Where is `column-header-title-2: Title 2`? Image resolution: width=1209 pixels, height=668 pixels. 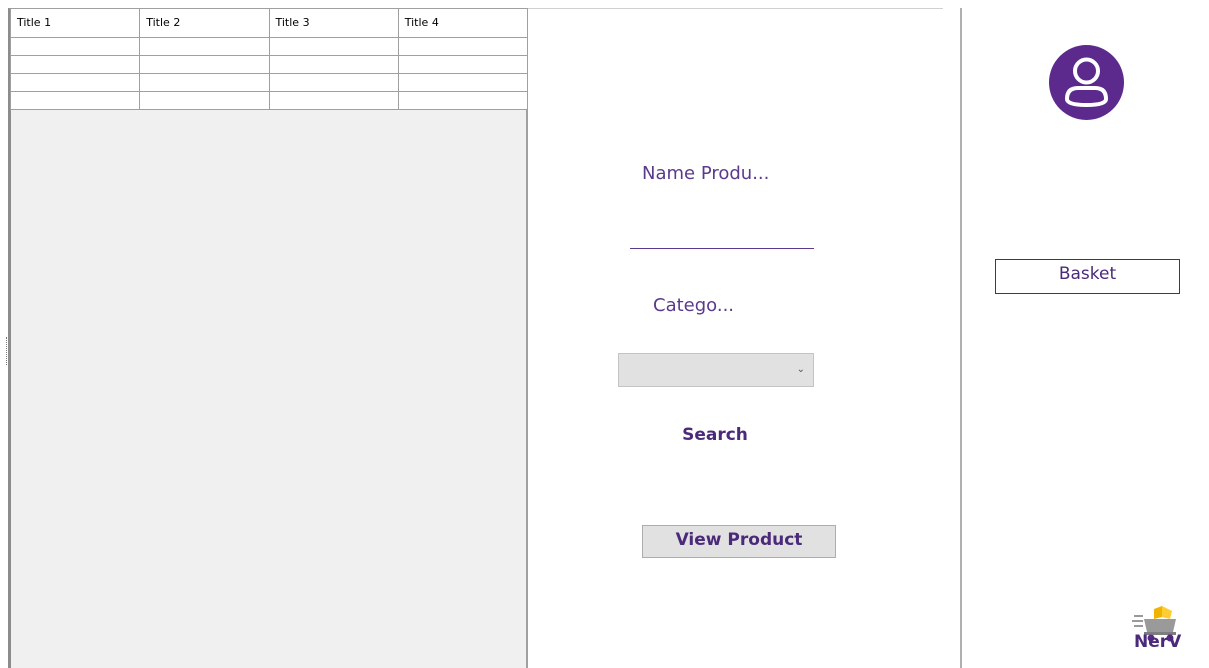 column-header-title-2: Title 2 is located at coordinates (204, 23).